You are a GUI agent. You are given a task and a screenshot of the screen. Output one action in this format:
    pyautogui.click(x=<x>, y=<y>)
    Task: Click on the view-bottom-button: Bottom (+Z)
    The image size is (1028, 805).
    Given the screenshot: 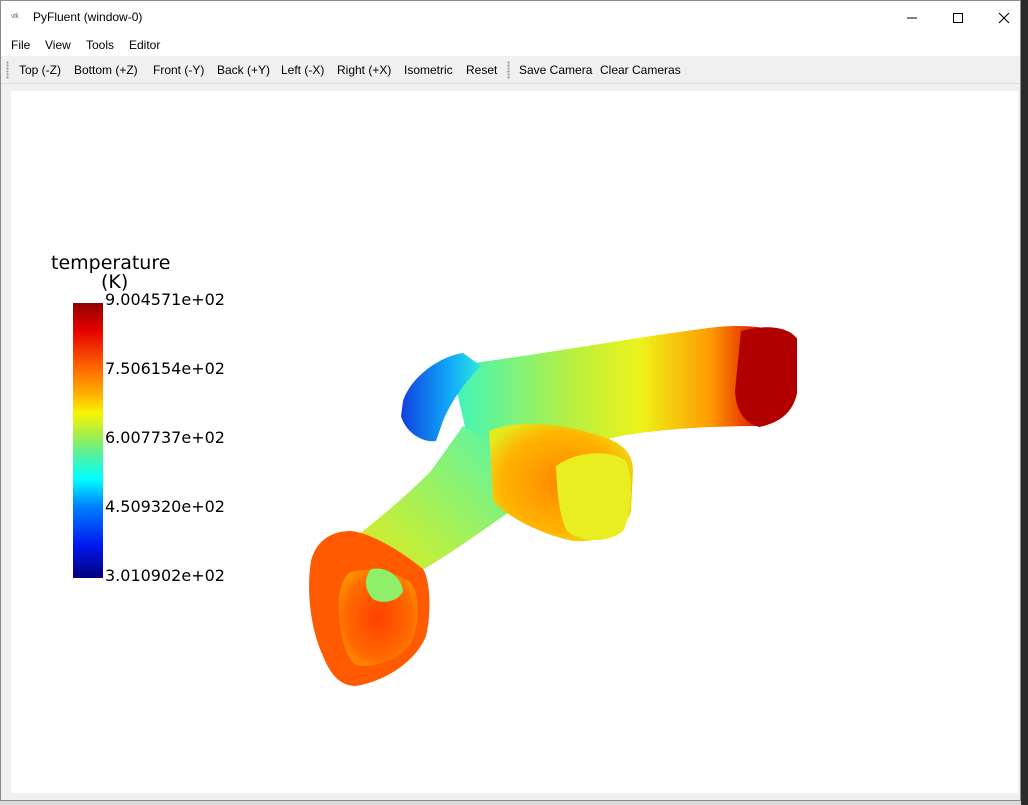 What is the action you would take?
    pyautogui.click(x=106, y=70)
    